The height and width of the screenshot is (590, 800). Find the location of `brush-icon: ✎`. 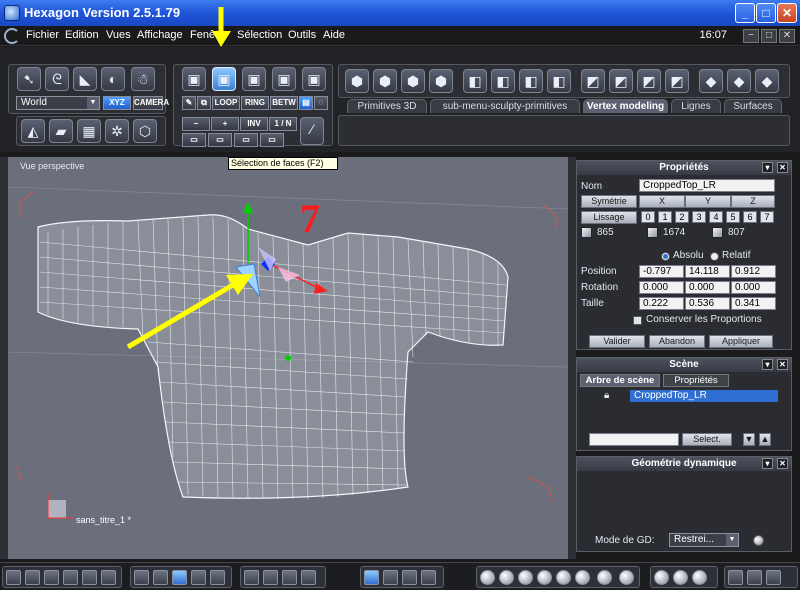

brush-icon: ✎ is located at coordinates (189, 103).